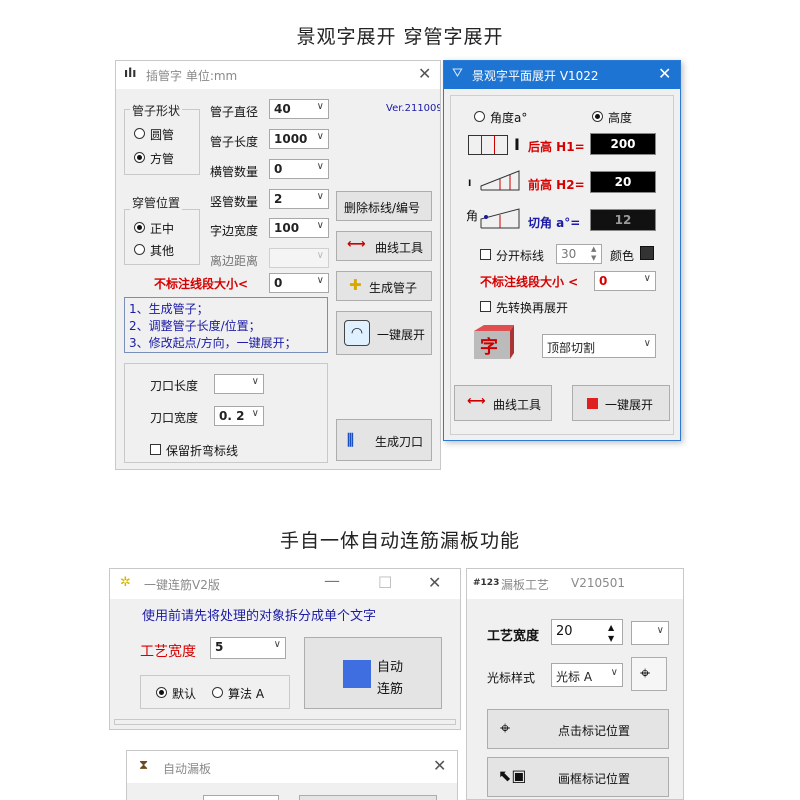 The height and width of the screenshot is (800, 800). What do you see at coordinates (139, 157) in the screenshot?
I see `shape-square-radio` at bounding box center [139, 157].